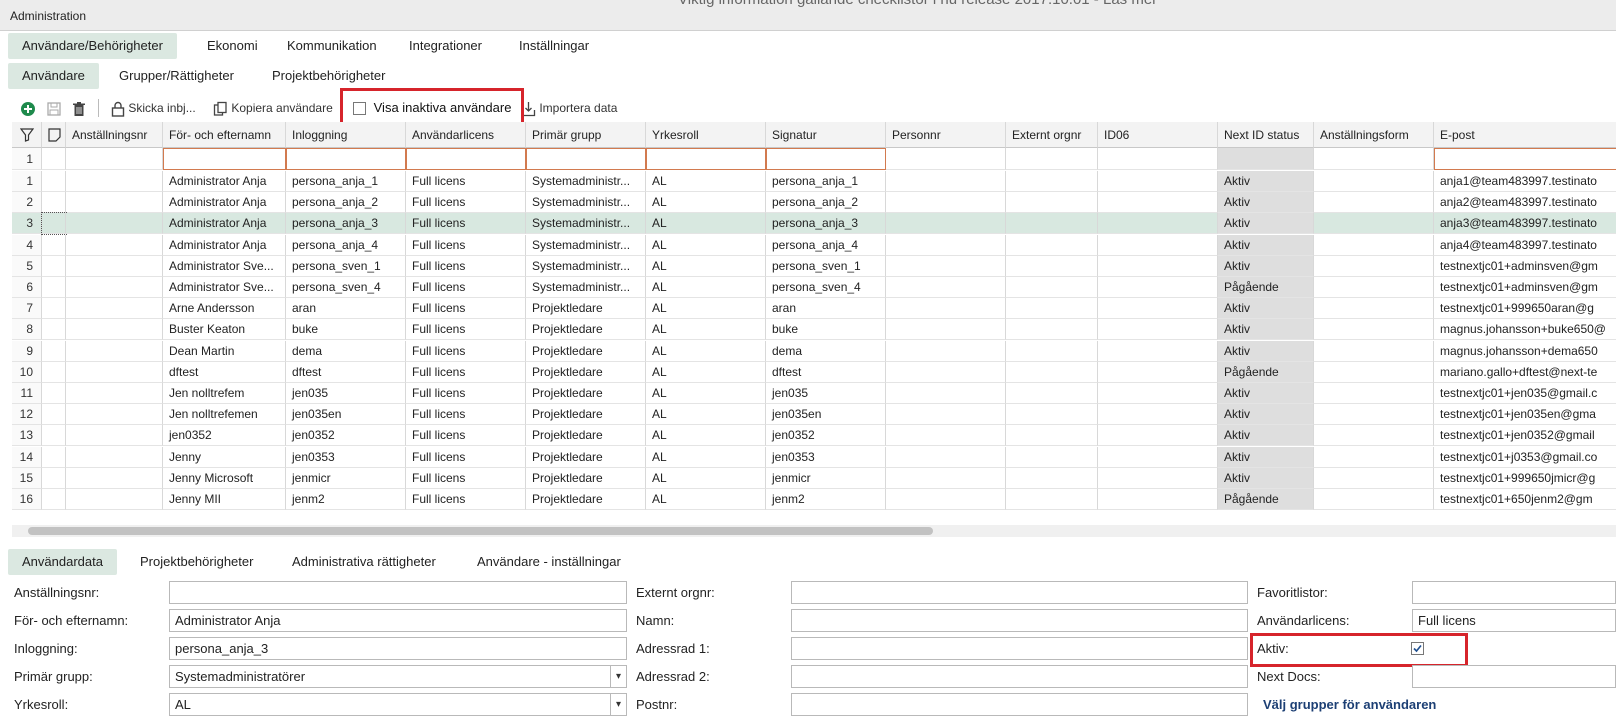  What do you see at coordinates (706, 135) in the screenshot?
I see `col-yrkesroll: Yrkesroll` at bounding box center [706, 135].